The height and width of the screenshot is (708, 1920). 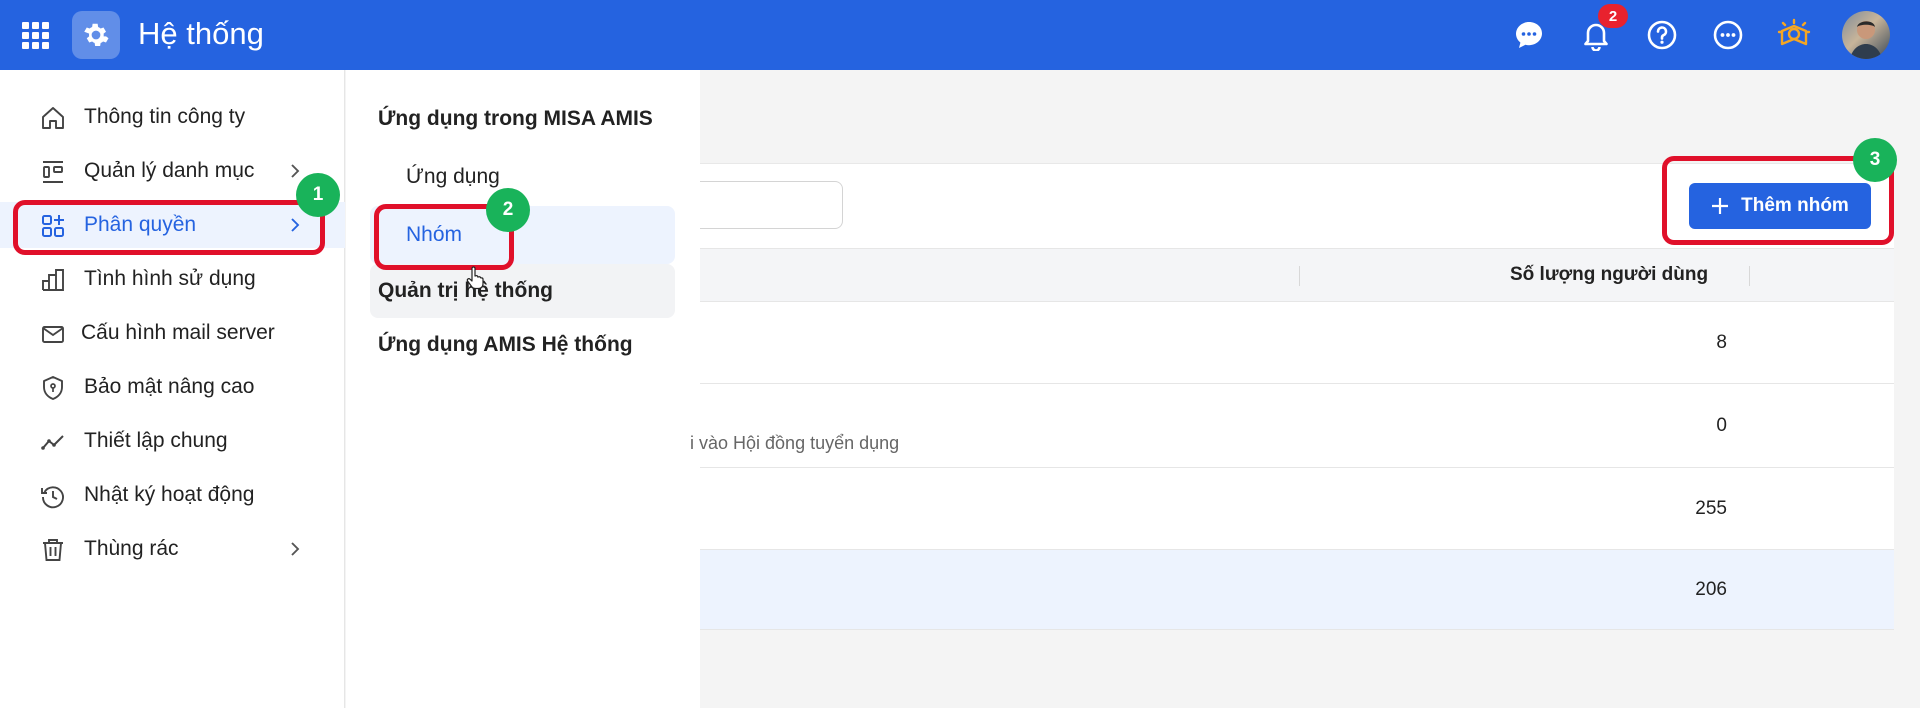 I want to click on sidebar-item-label: Quản lý danh mục, so click(x=169, y=170).